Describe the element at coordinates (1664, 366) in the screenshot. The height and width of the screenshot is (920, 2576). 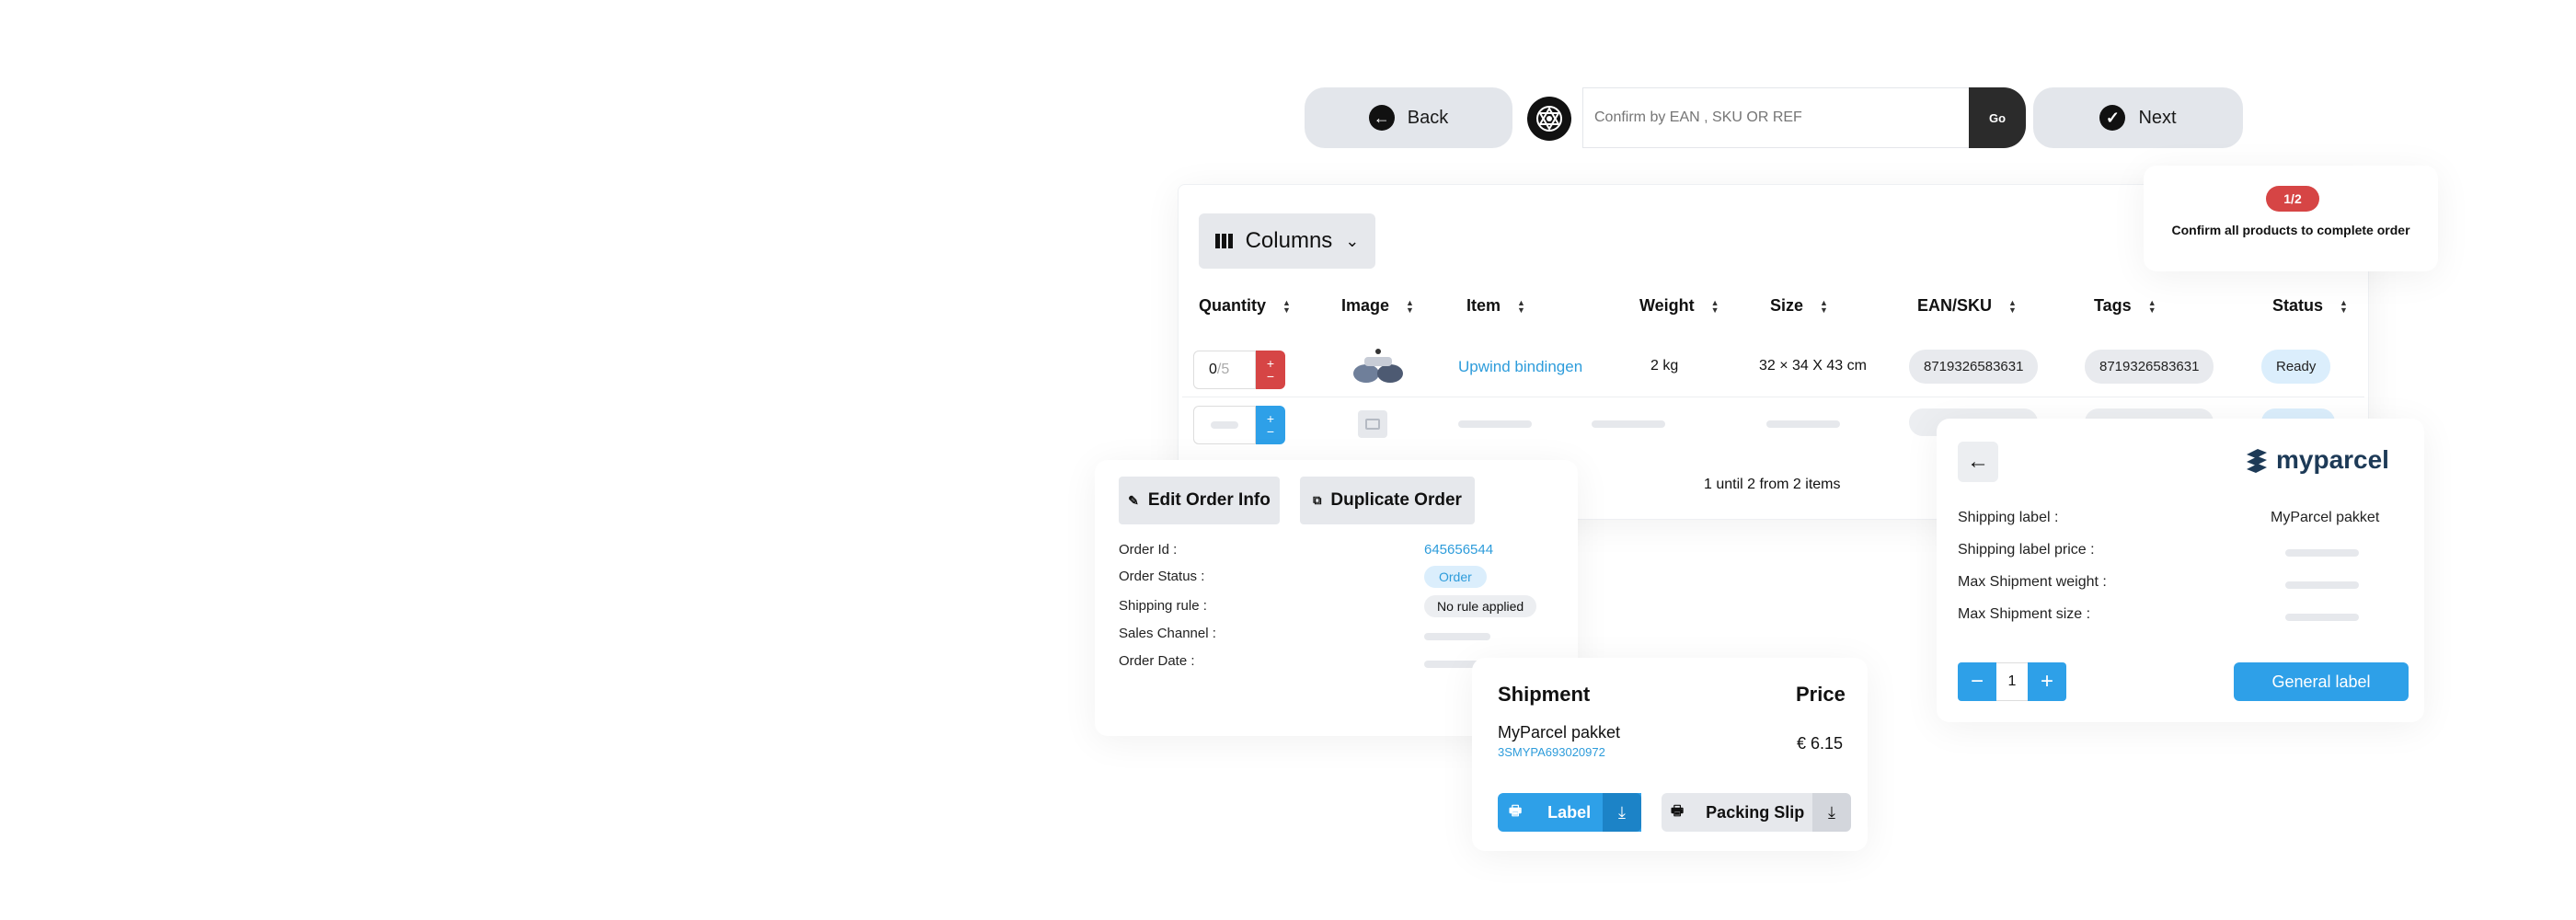
I see `product-weight: 2 kg` at that location.